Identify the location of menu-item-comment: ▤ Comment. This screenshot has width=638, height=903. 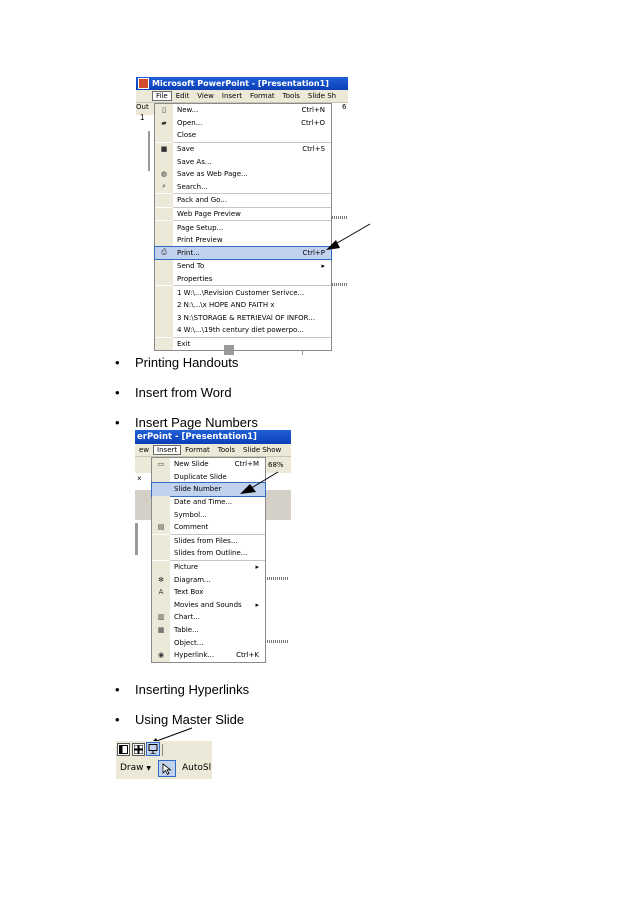
(208, 527).